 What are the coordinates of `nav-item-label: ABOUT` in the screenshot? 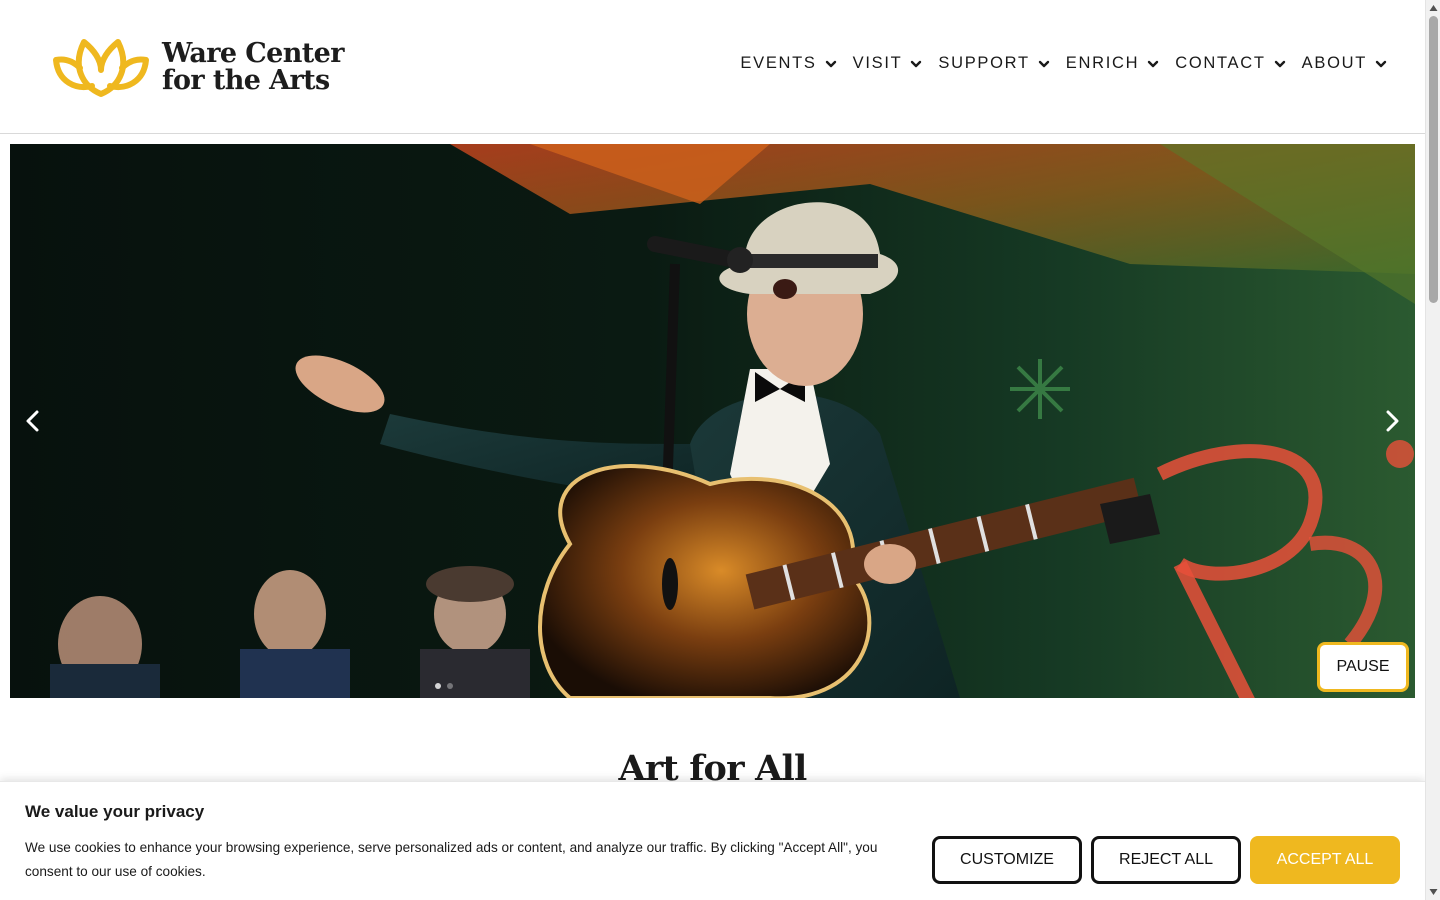 It's located at (1334, 63).